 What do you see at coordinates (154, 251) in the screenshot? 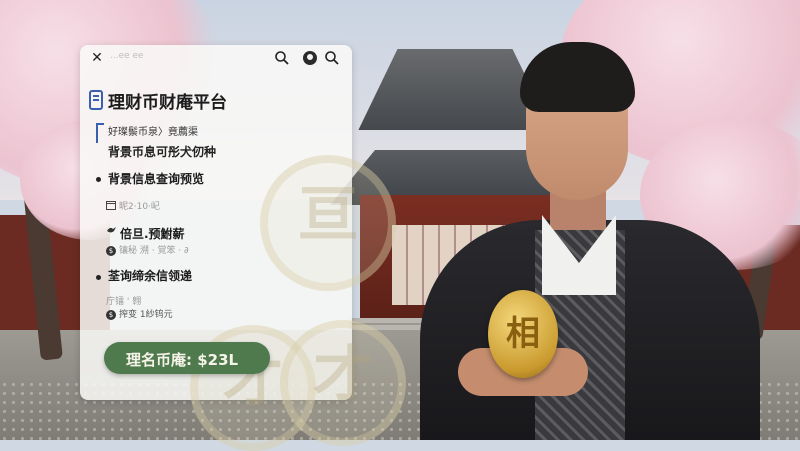
I see `section-meta-text: 镶秘 溯 · 覚笨 · ∂` at bounding box center [154, 251].